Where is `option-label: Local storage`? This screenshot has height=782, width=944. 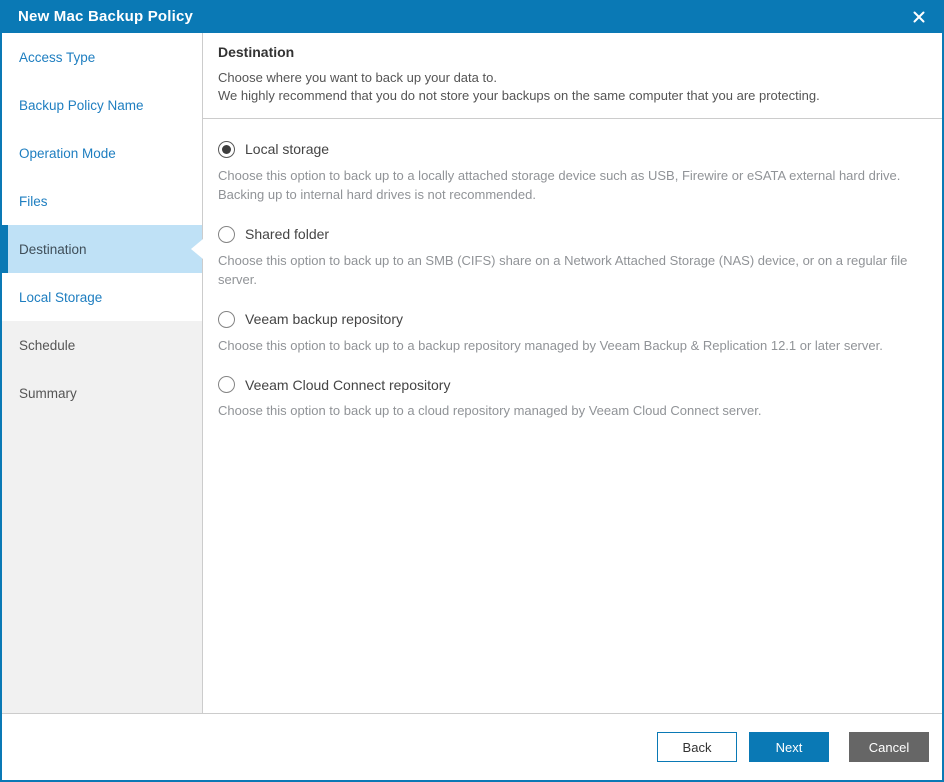 option-label: Local storage is located at coordinates (287, 149).